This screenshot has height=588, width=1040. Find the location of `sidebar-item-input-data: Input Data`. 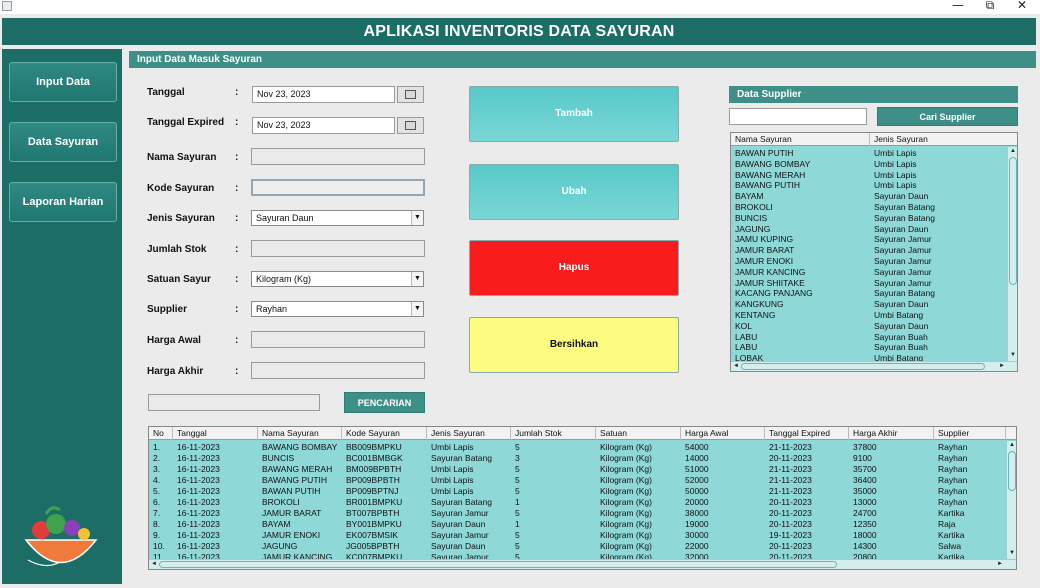

sidebar-item-input-data: Input Data is located at coordinates (63, 82).